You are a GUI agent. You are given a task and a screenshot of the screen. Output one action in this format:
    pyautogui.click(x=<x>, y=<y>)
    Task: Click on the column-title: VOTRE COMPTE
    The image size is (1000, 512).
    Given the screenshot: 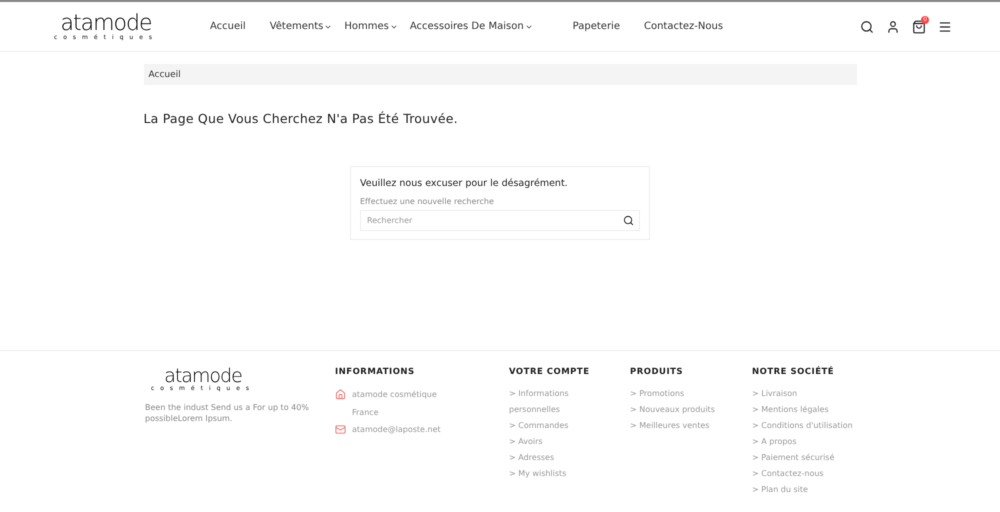 What is the action you would take?
    pyautogui.click(x=550, y=372)
    